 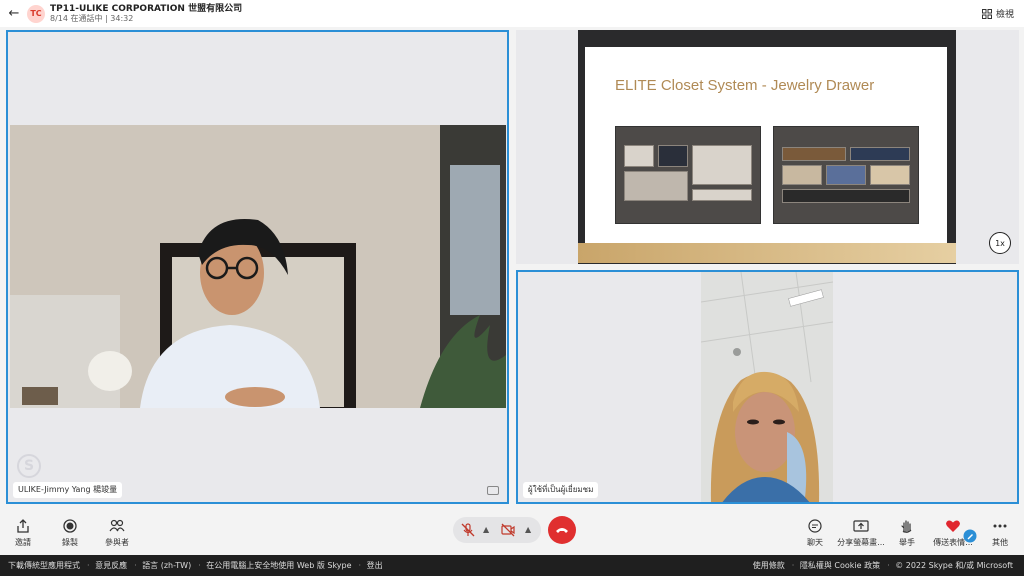 I want to click on mic-options-chevron-icon: ▲, so click(x=486, y=529).